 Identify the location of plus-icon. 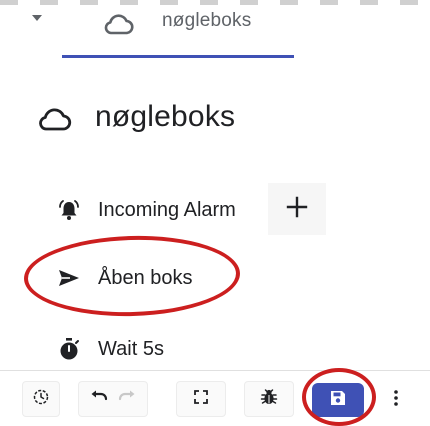
(297, 209).